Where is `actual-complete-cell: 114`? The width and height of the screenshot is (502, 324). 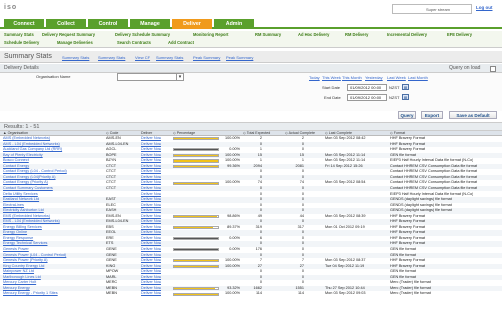
actual-complete-cell: 114 is located at coordinates (300, 293).